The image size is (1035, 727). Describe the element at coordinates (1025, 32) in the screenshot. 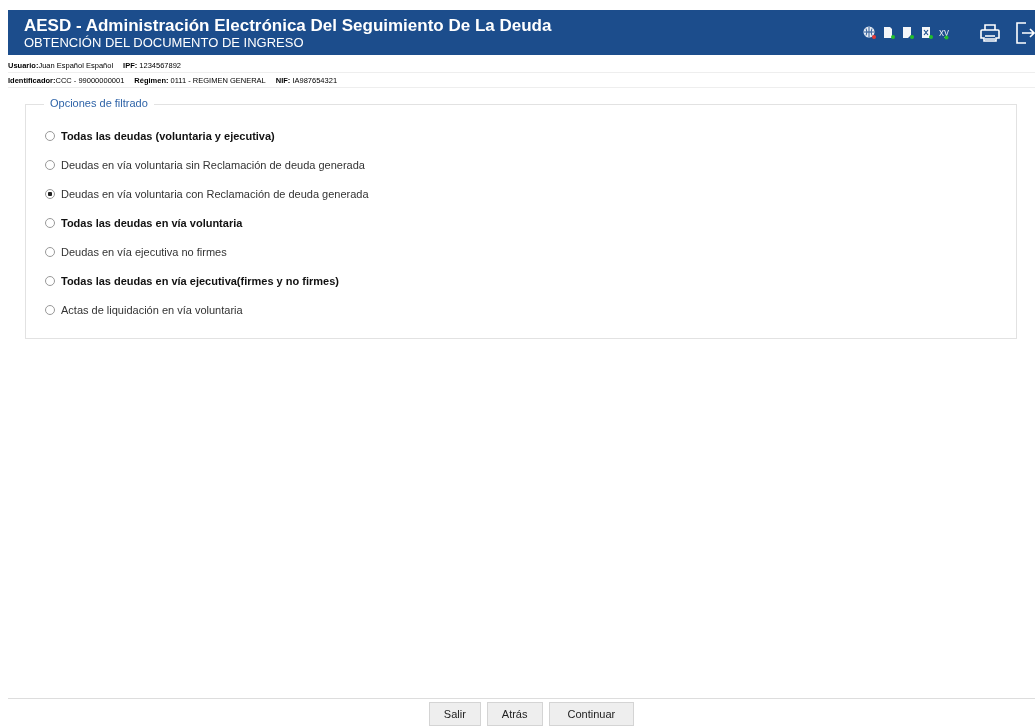

I see `logout-icon` at that location.